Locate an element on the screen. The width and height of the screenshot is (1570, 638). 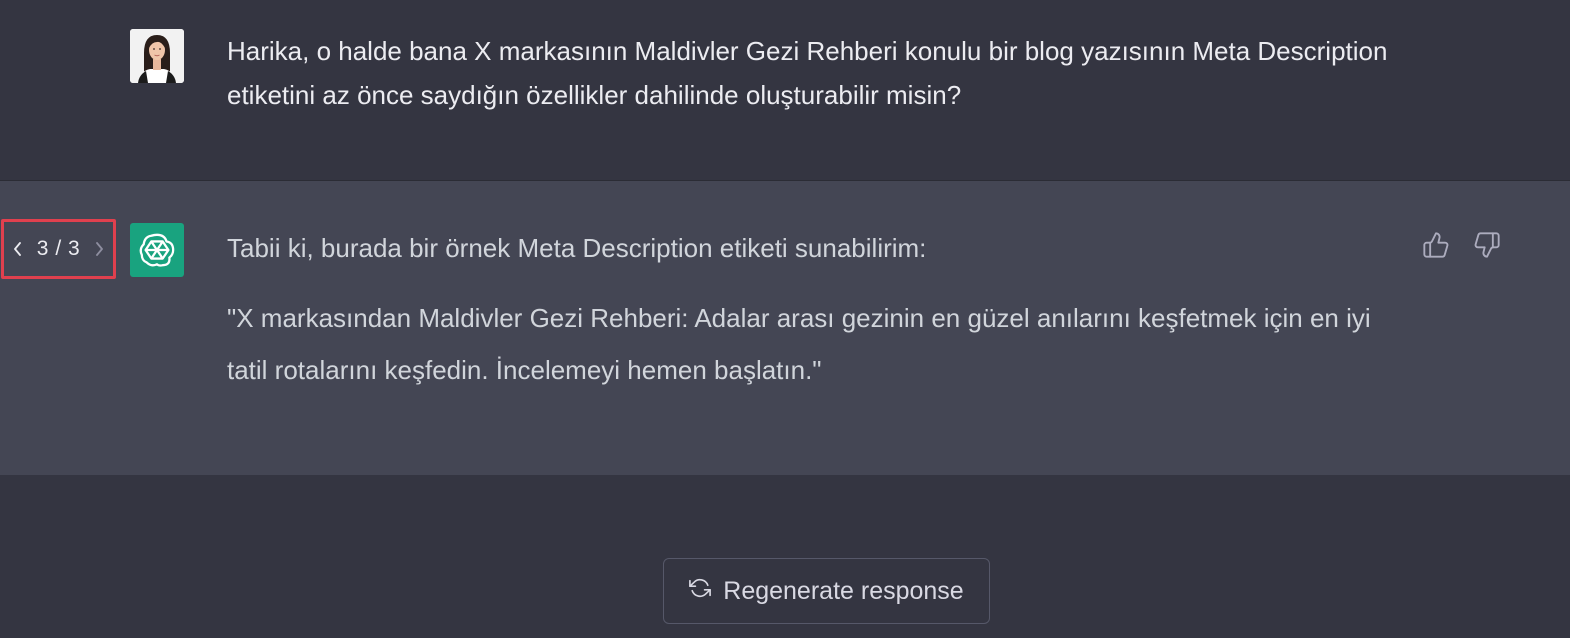
regenerate-response-button: Regenerate response is located at coordinates (826, 591).